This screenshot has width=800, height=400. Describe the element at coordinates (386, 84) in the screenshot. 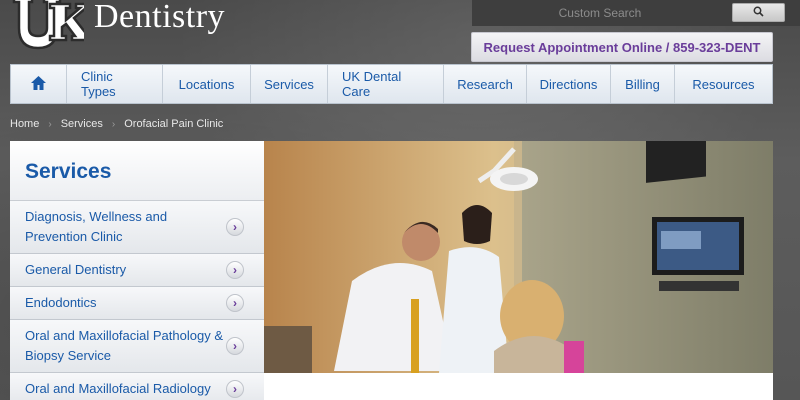

I see `nav-uk-dental-care: UK Dental Care` at that location.